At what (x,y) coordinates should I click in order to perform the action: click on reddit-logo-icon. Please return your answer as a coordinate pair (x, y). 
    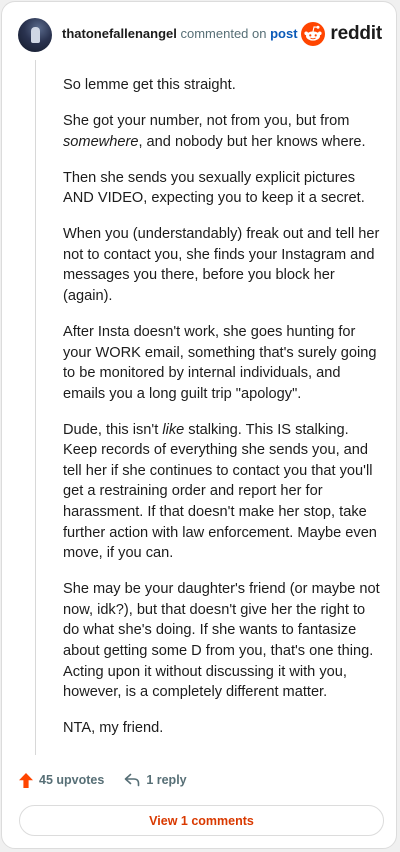
    Looking at the image, I should click on (313, 34).